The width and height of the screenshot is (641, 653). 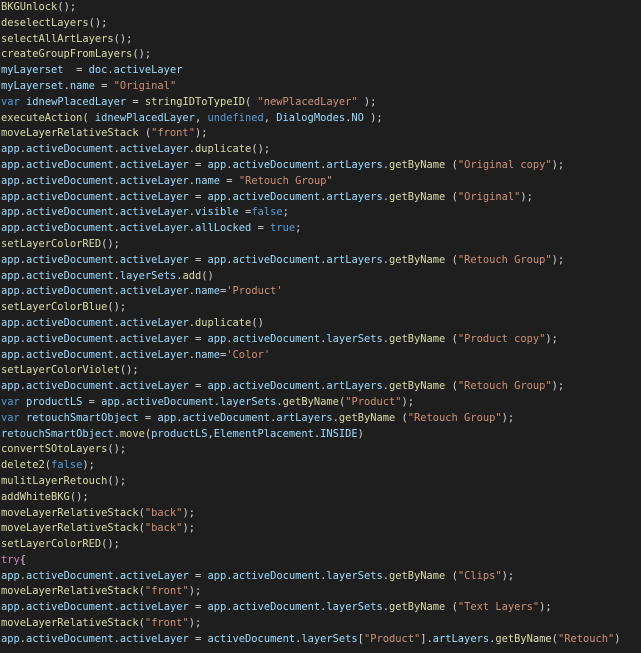 What do you see at coordinates (163, 512) in the screenshot?
I see `code-token: "back"` at bounding box center [163, 512].